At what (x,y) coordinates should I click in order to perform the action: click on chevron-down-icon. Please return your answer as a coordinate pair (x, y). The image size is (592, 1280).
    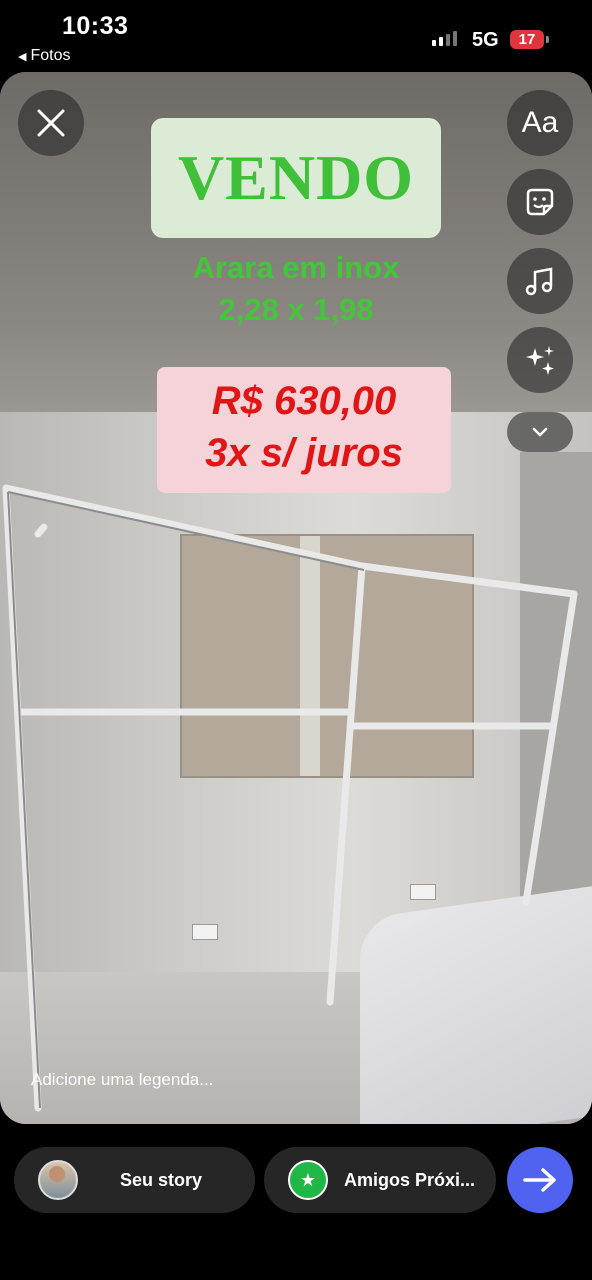
    Looking at the image, I should click on (540, 432).